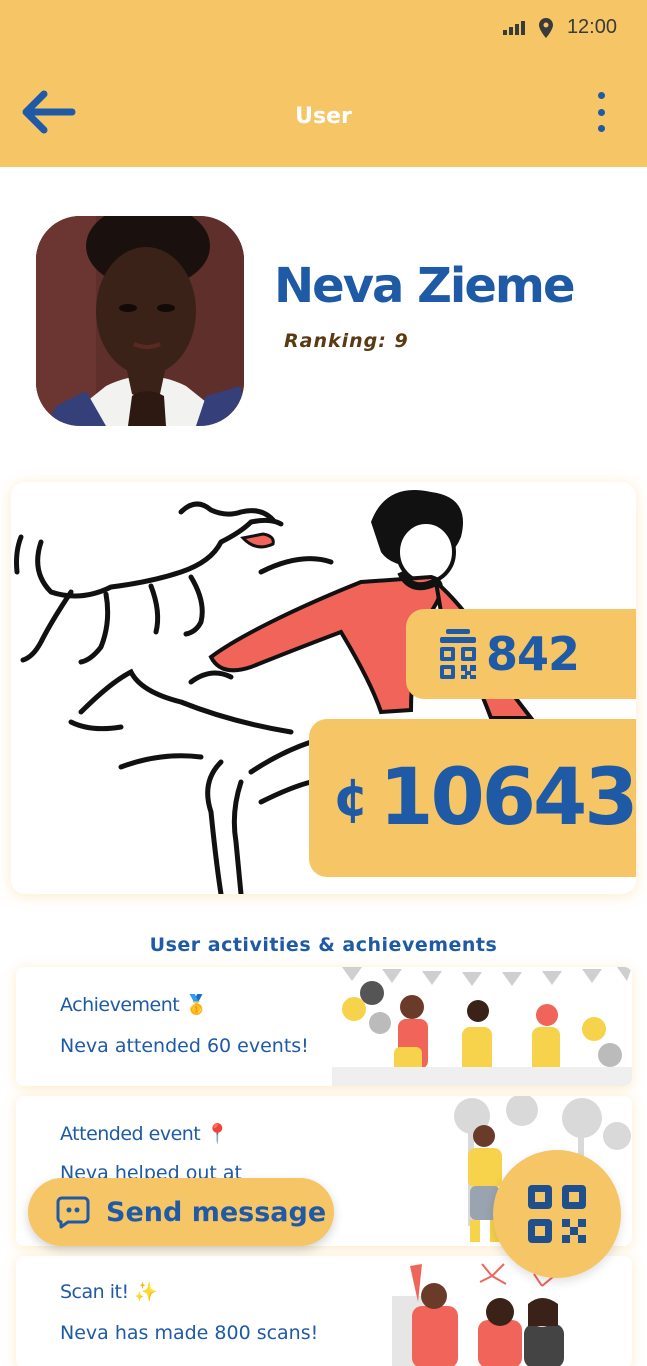  Describe the element at coordinates (346, 341) in the screenshot. I see `user-ranking: Ranking: 9` at that location.